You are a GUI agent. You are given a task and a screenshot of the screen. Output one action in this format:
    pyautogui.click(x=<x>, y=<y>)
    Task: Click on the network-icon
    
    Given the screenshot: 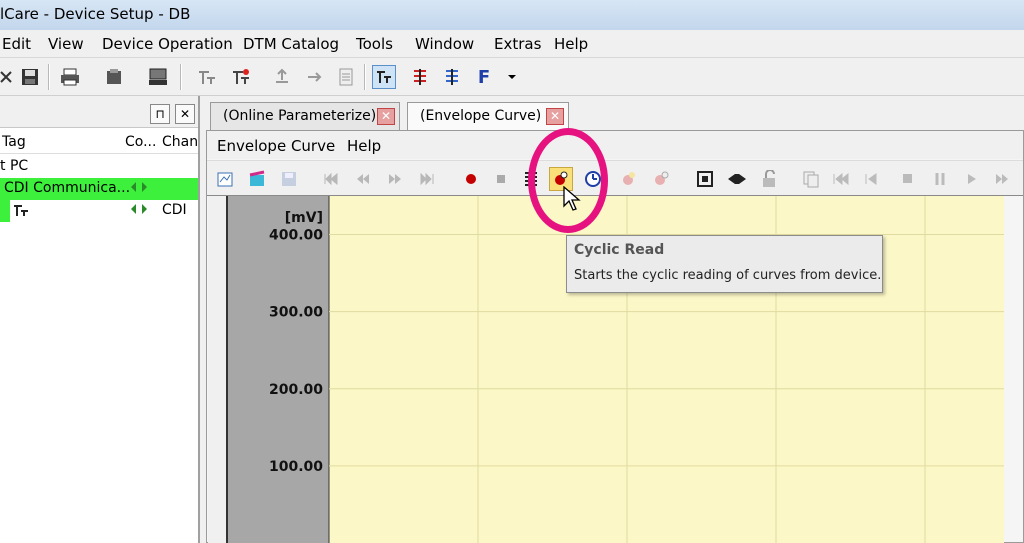 What is the action you would take?
    pyautogui.click(x=158, y=77)
    